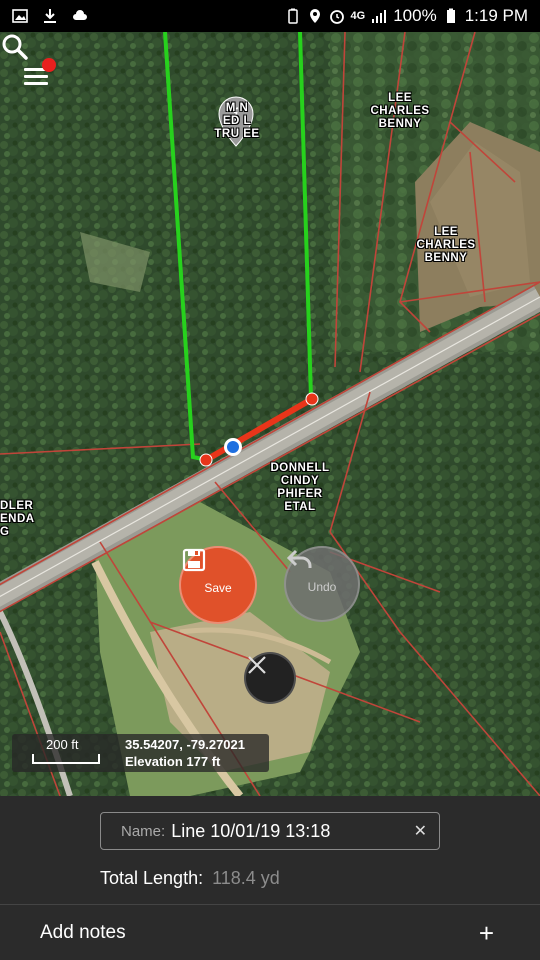  What do you see at coordinates (257, 665) in the screenshot?
I see `close-icon` at bounding box center [257, 665].